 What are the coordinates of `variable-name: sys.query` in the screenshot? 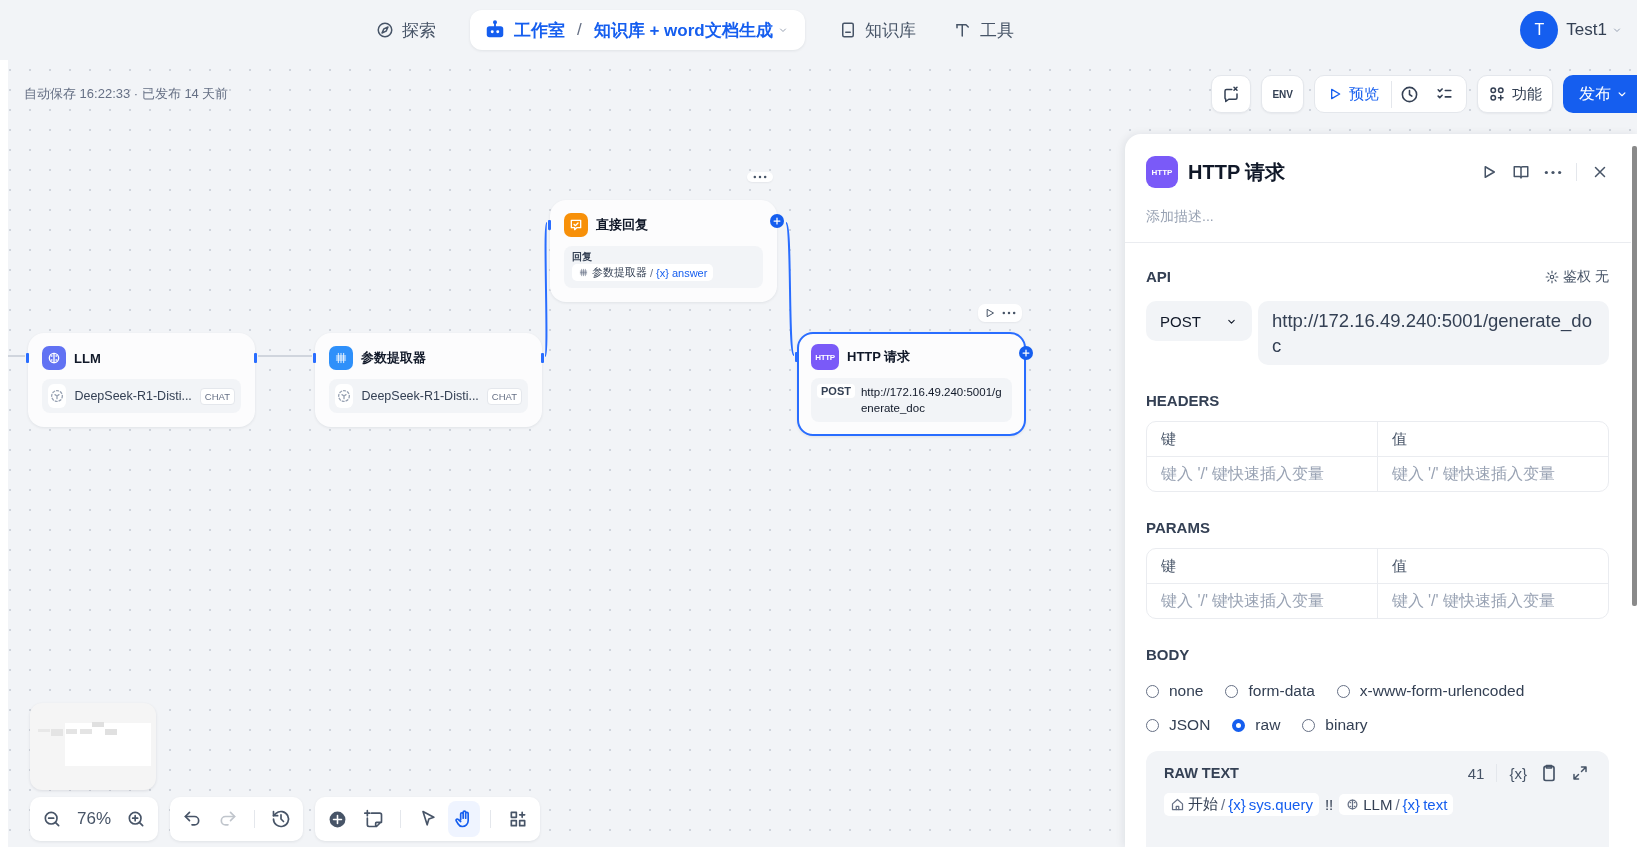 It's located at (1280, 804).